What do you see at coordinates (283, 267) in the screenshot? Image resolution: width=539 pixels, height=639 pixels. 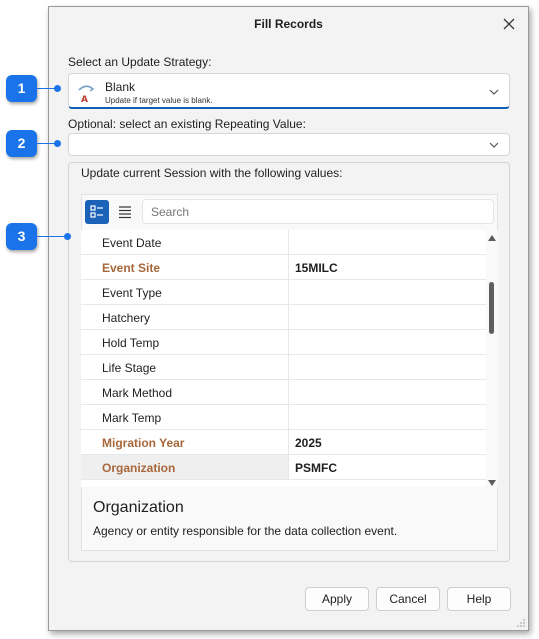 I see `property-row: Event Site 15MILC` at bounding box center [283, 267].